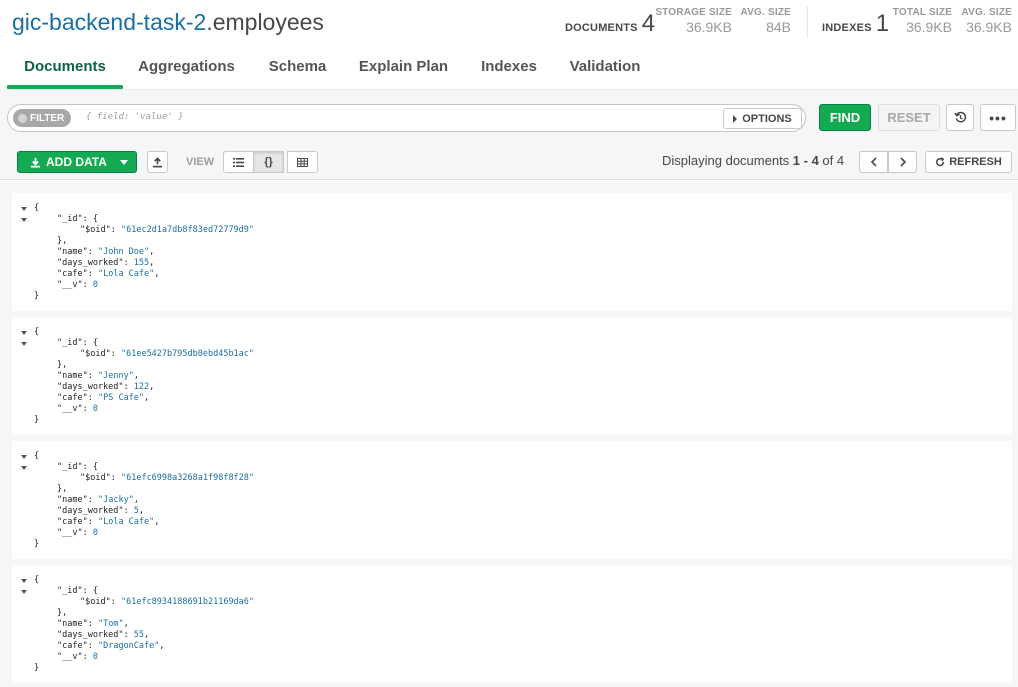 The width and height of the screenshot is (1018, 687). I want to click on indexes-stat: INDEXES 1, so click(855, 24).